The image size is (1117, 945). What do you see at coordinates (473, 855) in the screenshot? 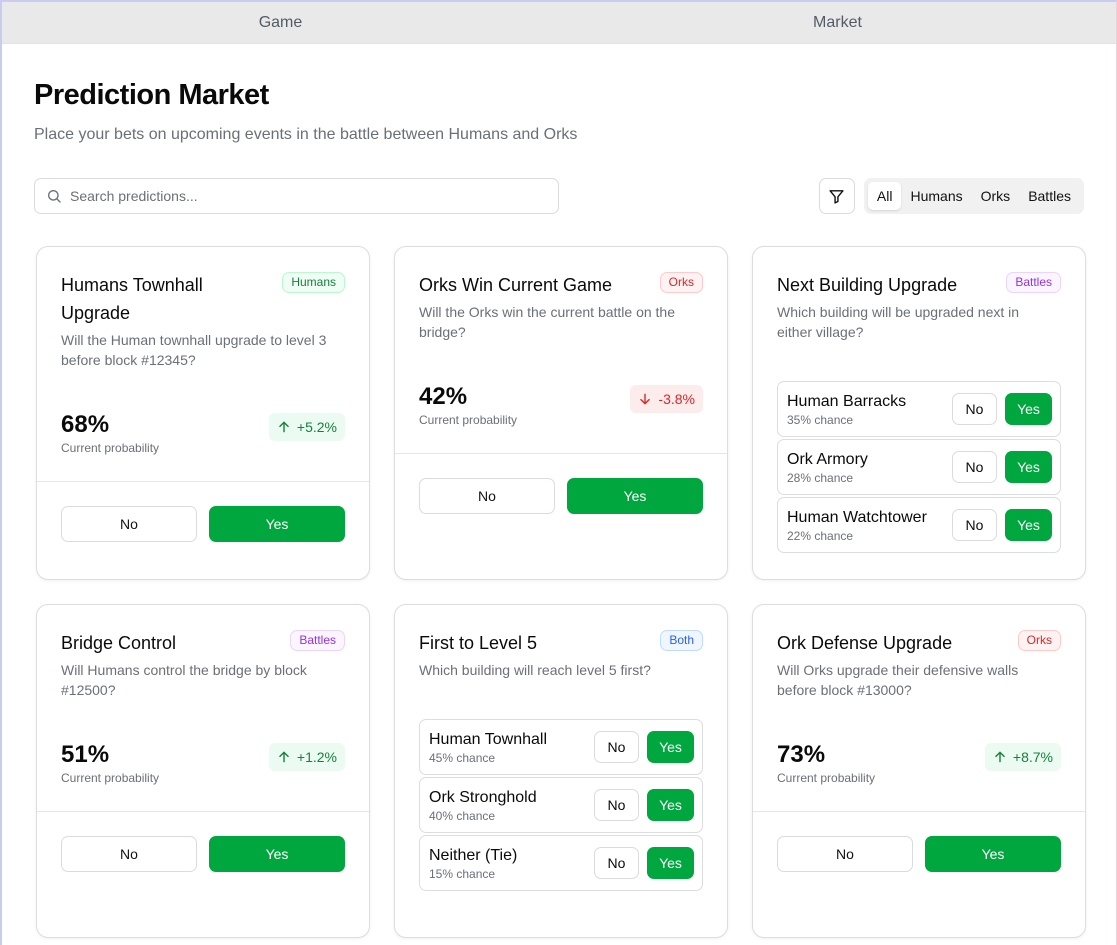
I see `option-name: Neither (Tie)` at bounding box center [473, 855].